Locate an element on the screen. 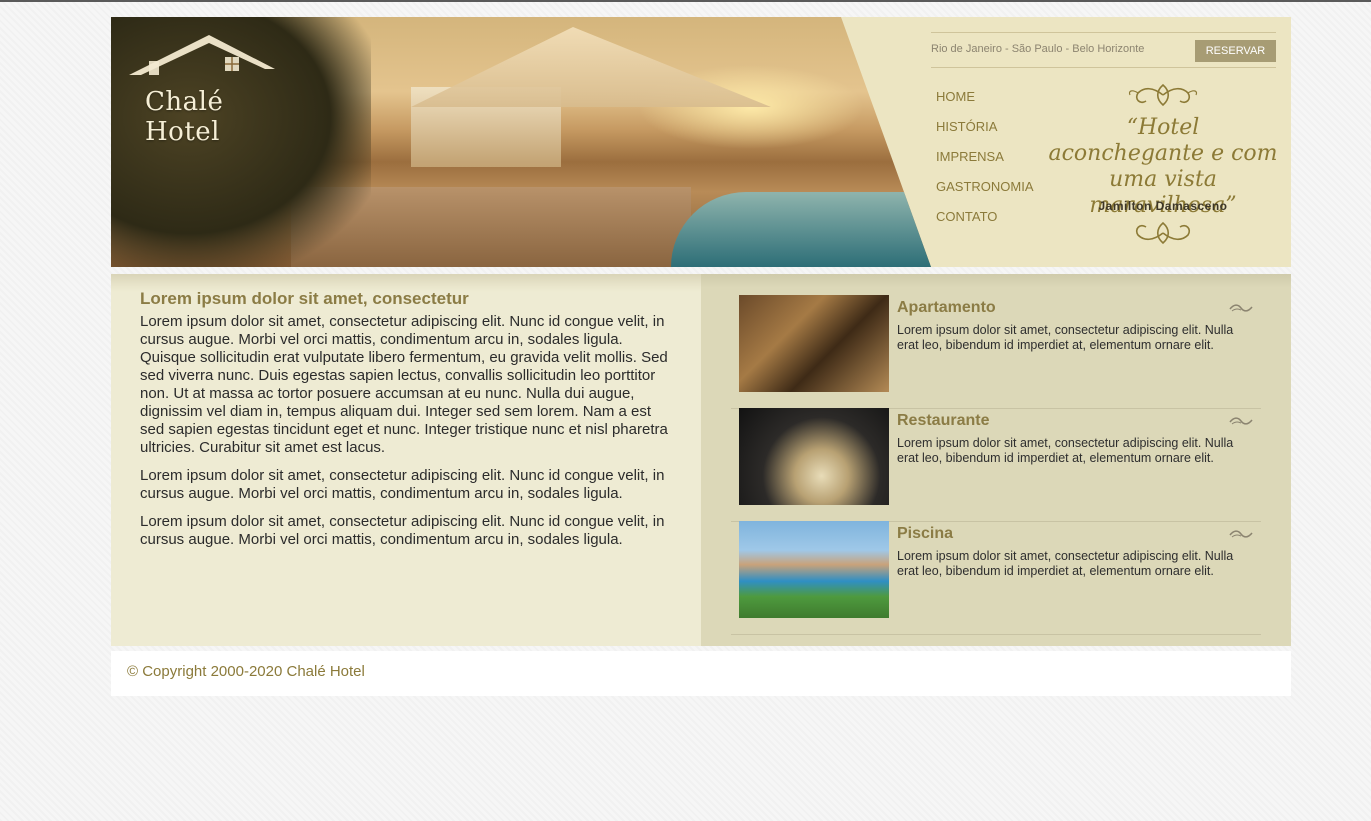  quote-author: Jamilton Damasceno is located at coordinates (1163, 206).